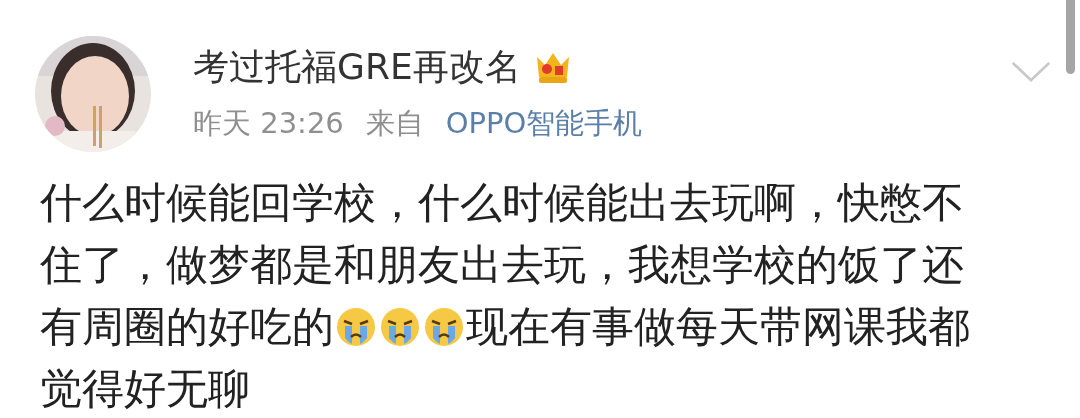 This screenshot has height=418, width=1080. What do you see at coordinates (357, 67) in the screenshot?
I see `username: 考过托福GRE再改名` at bounding box center [357, 67].